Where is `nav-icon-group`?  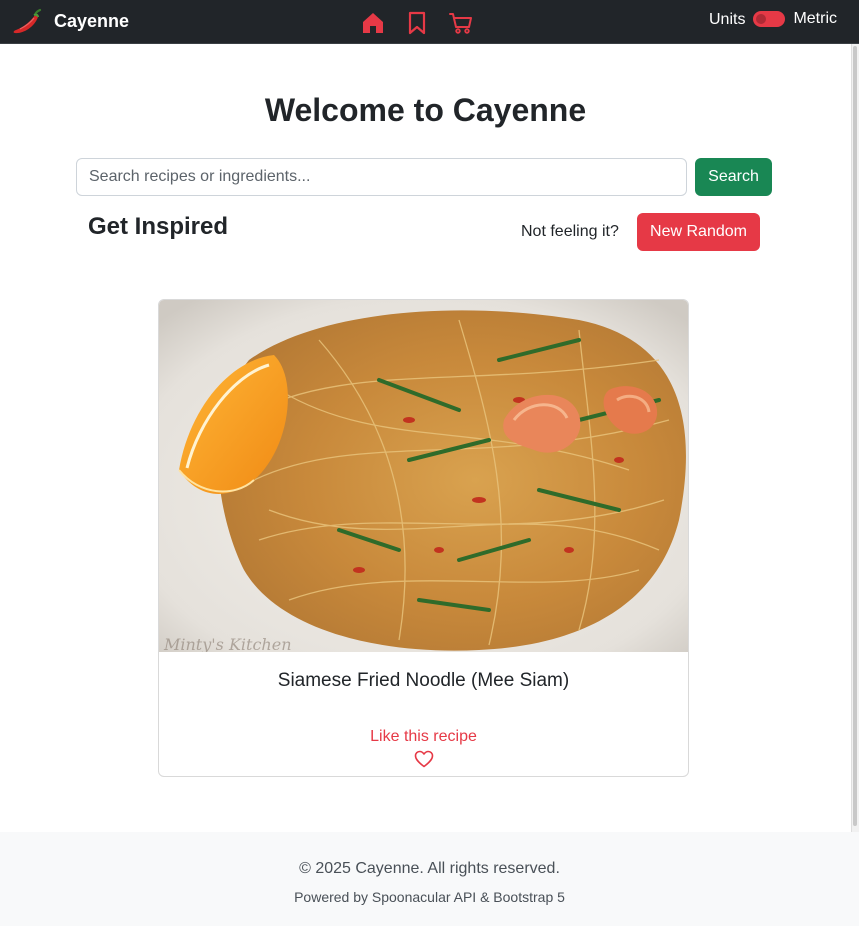
nav-icon-group is located at coordinates (417, 23).